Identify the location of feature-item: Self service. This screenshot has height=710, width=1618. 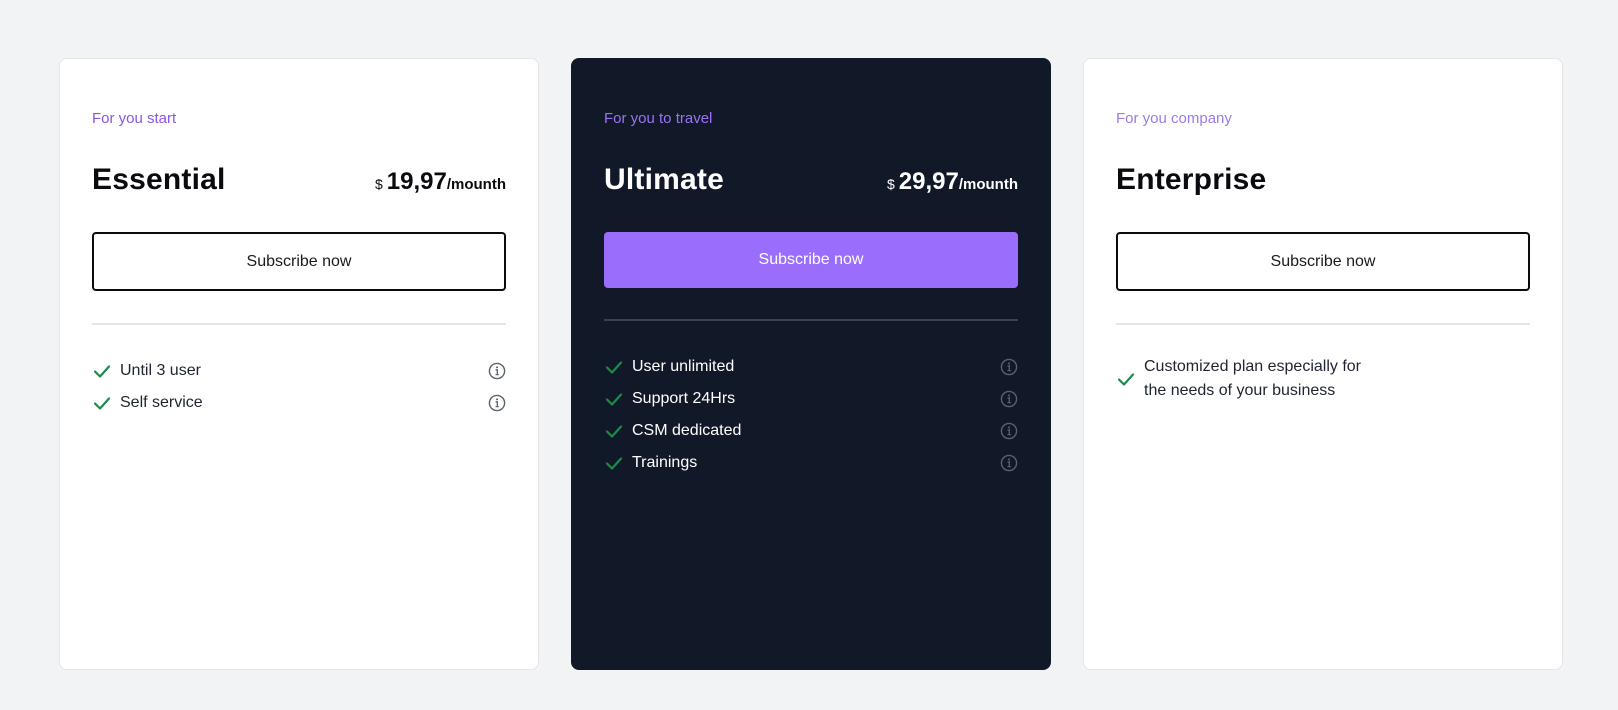
(299, 403).